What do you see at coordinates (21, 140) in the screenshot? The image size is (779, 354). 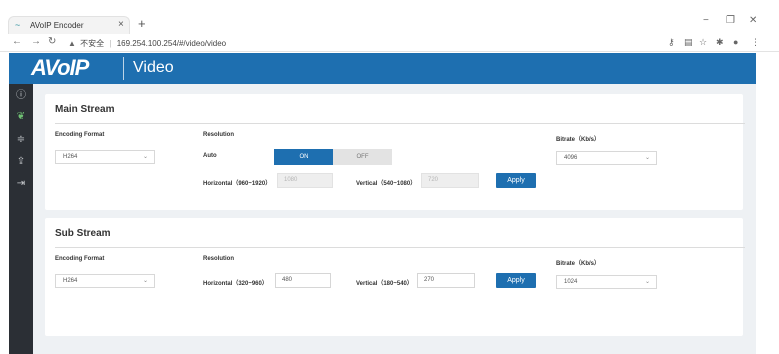 I see `sliders-icon: ≑` at bounding box center [21, 140].